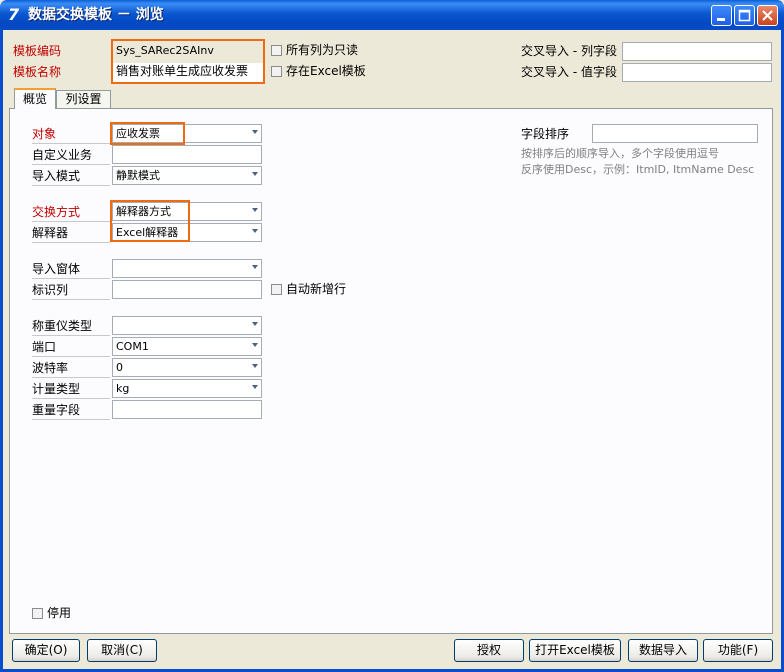 The width and height of the screenshot is (784, 672). What do you see at coordinates (150, 221) in the screenshot?
I see `exchange-highlight-box` at bounding box center [150, 221].